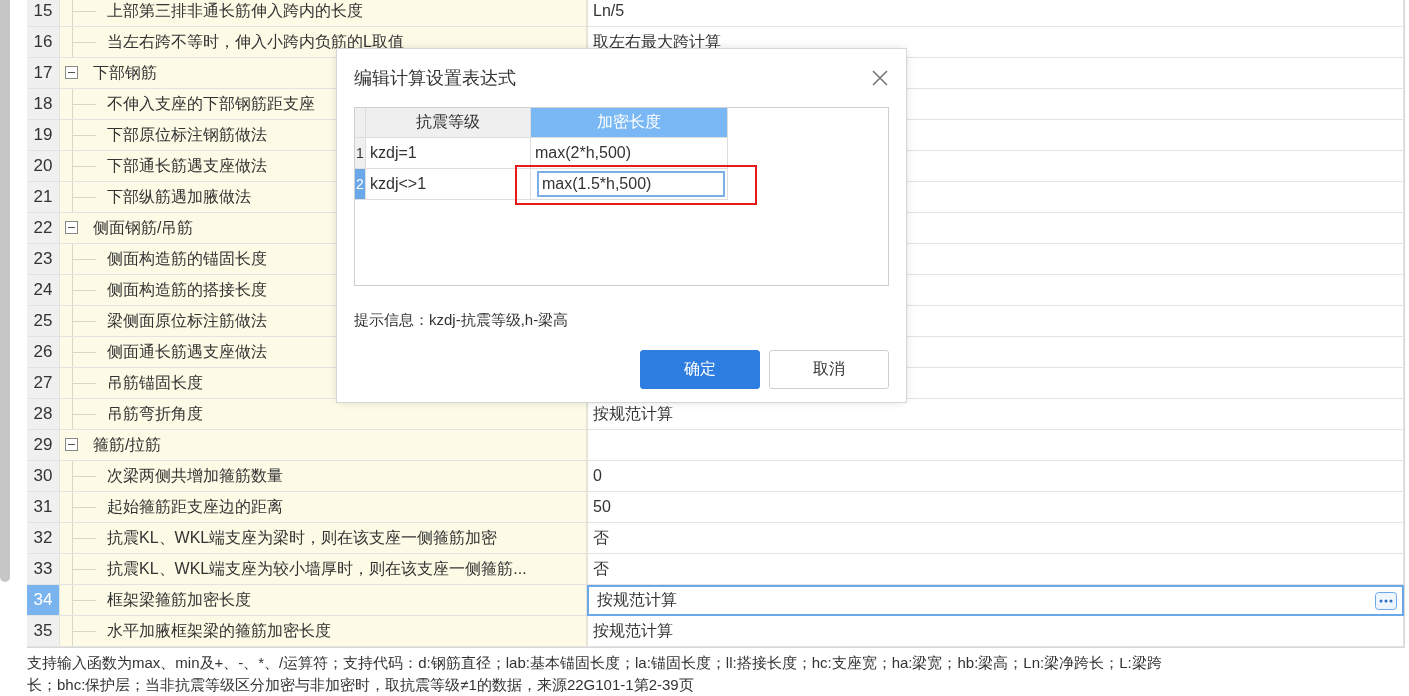  I want to click on row-number: 30, so click(43, 476).